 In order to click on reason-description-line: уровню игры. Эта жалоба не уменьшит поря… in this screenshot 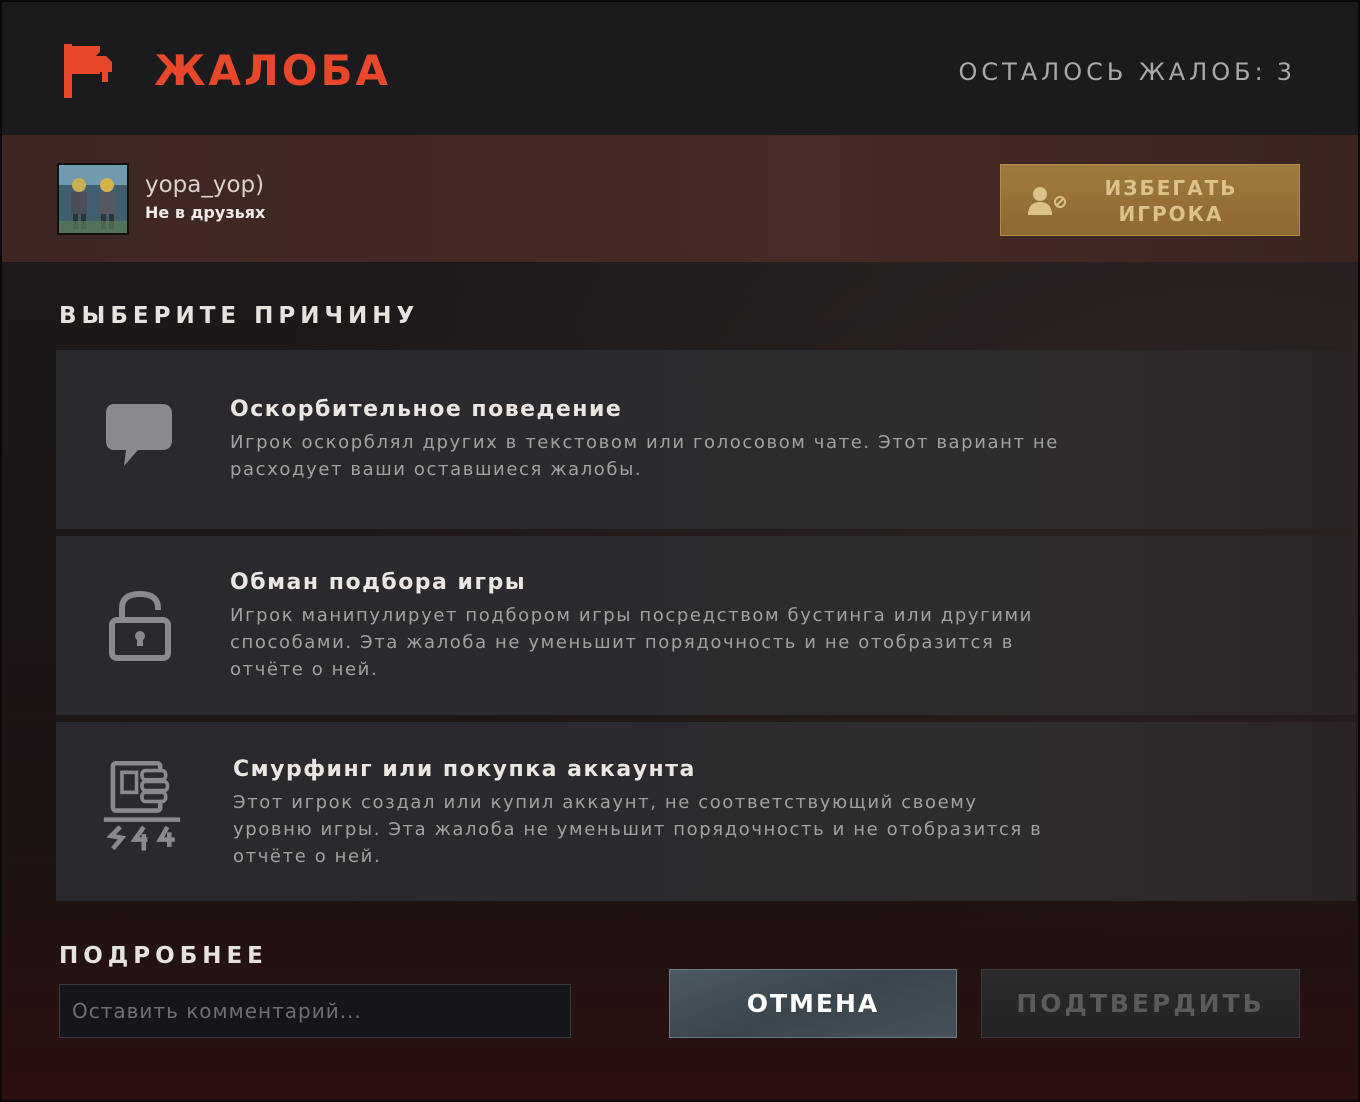, I will do `click(638, 829)`.